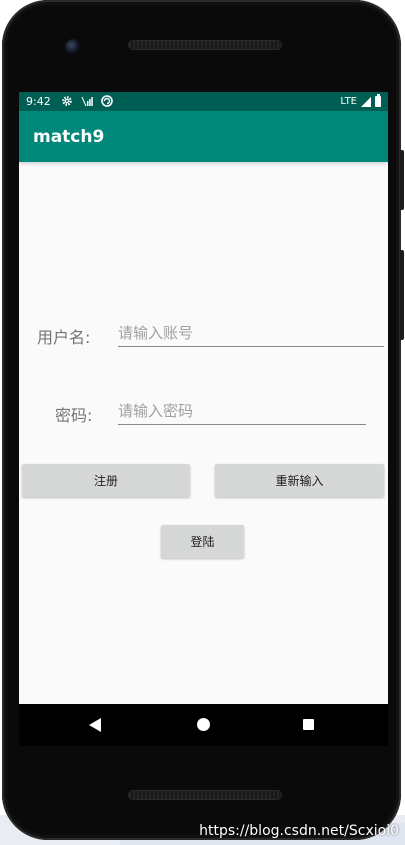 The height and width of the screenshot is (845, 405). Describe the element at coordinates (64, 337) in the screenshot. I see `username-label: 用户名:` at that location.